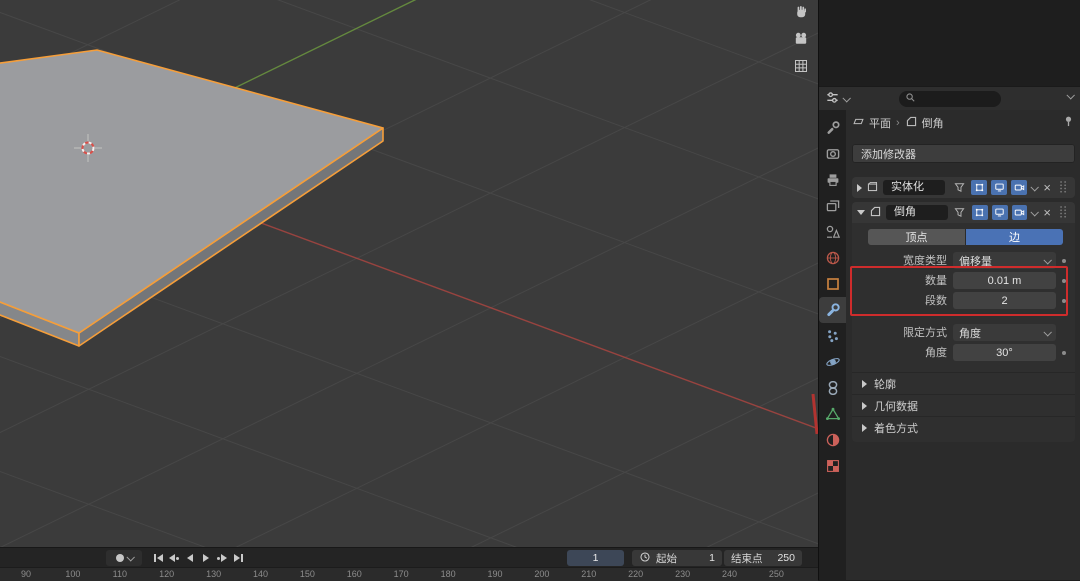 The width and height of the screenshot is (1080, 581). I want to click on play-reverse-button, so click(190, 558).